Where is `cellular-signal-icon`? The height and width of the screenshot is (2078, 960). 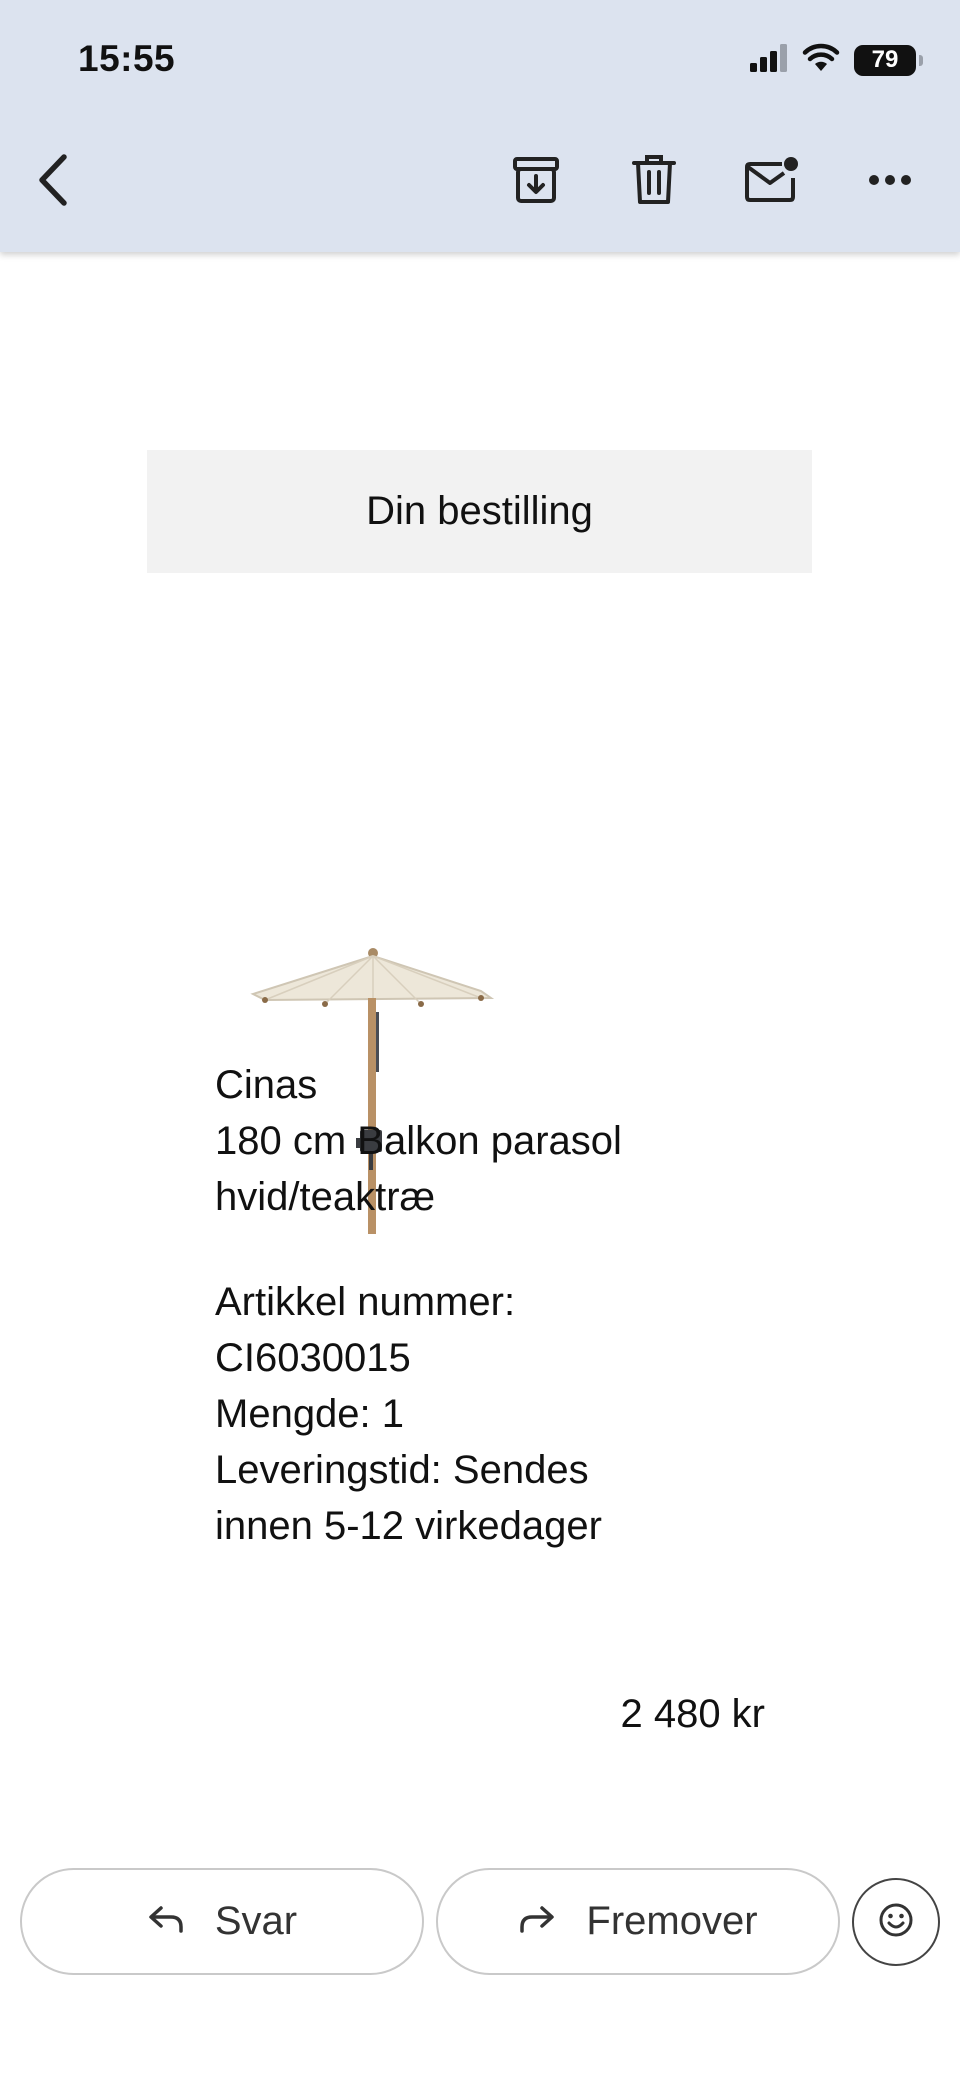 cellular-signal-icon is located at coordinates (769, 60).